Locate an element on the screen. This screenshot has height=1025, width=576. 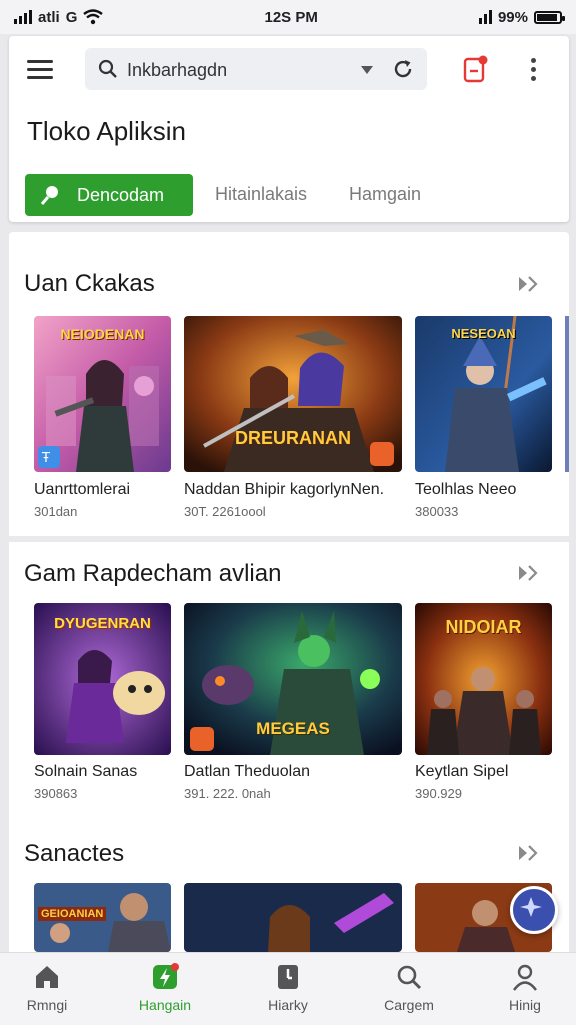
battery-icon is located at coordinates (549, 17).